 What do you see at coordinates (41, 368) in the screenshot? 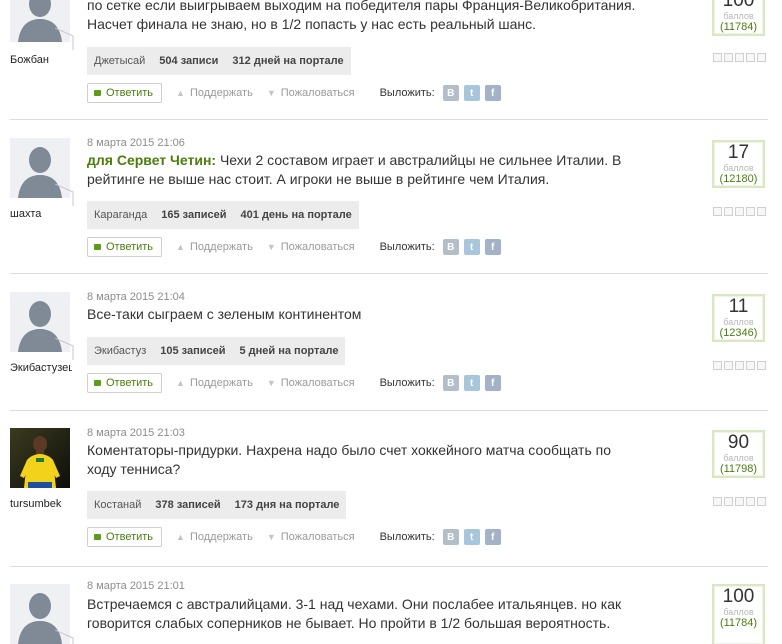
I see `username: Экибастузец` at bounding box center [41, 368].